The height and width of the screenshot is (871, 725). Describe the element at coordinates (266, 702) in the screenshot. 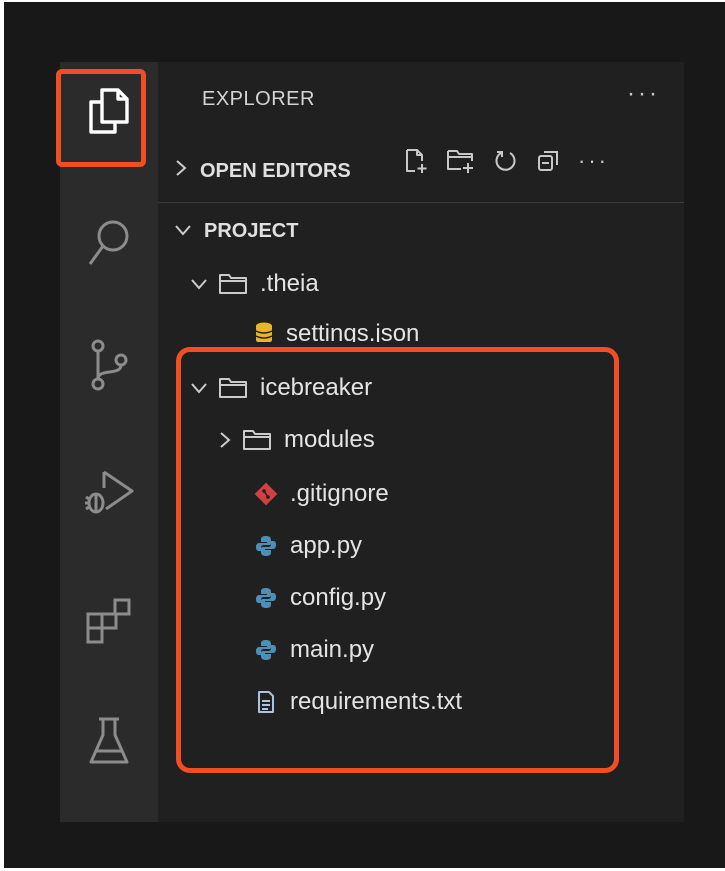

I see `text-file-icon` at that location.